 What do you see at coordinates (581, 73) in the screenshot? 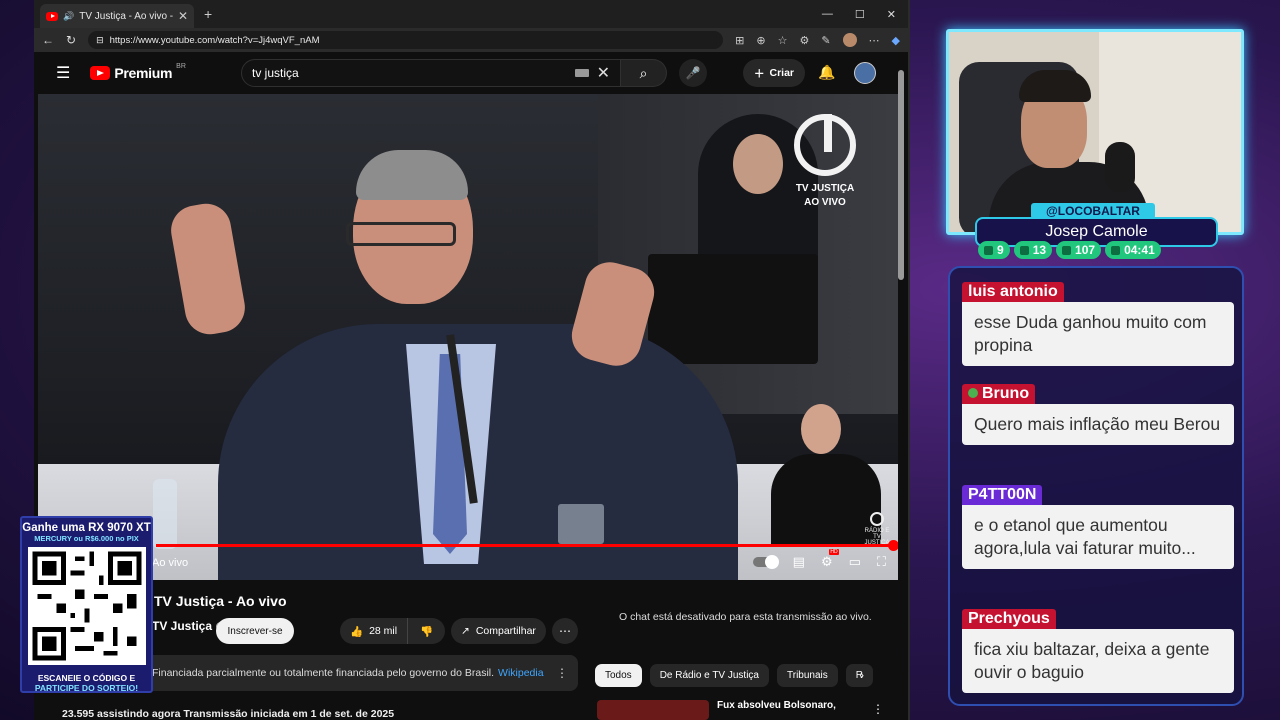
I see `keyboard-icon` at bounding box center [581, 73].